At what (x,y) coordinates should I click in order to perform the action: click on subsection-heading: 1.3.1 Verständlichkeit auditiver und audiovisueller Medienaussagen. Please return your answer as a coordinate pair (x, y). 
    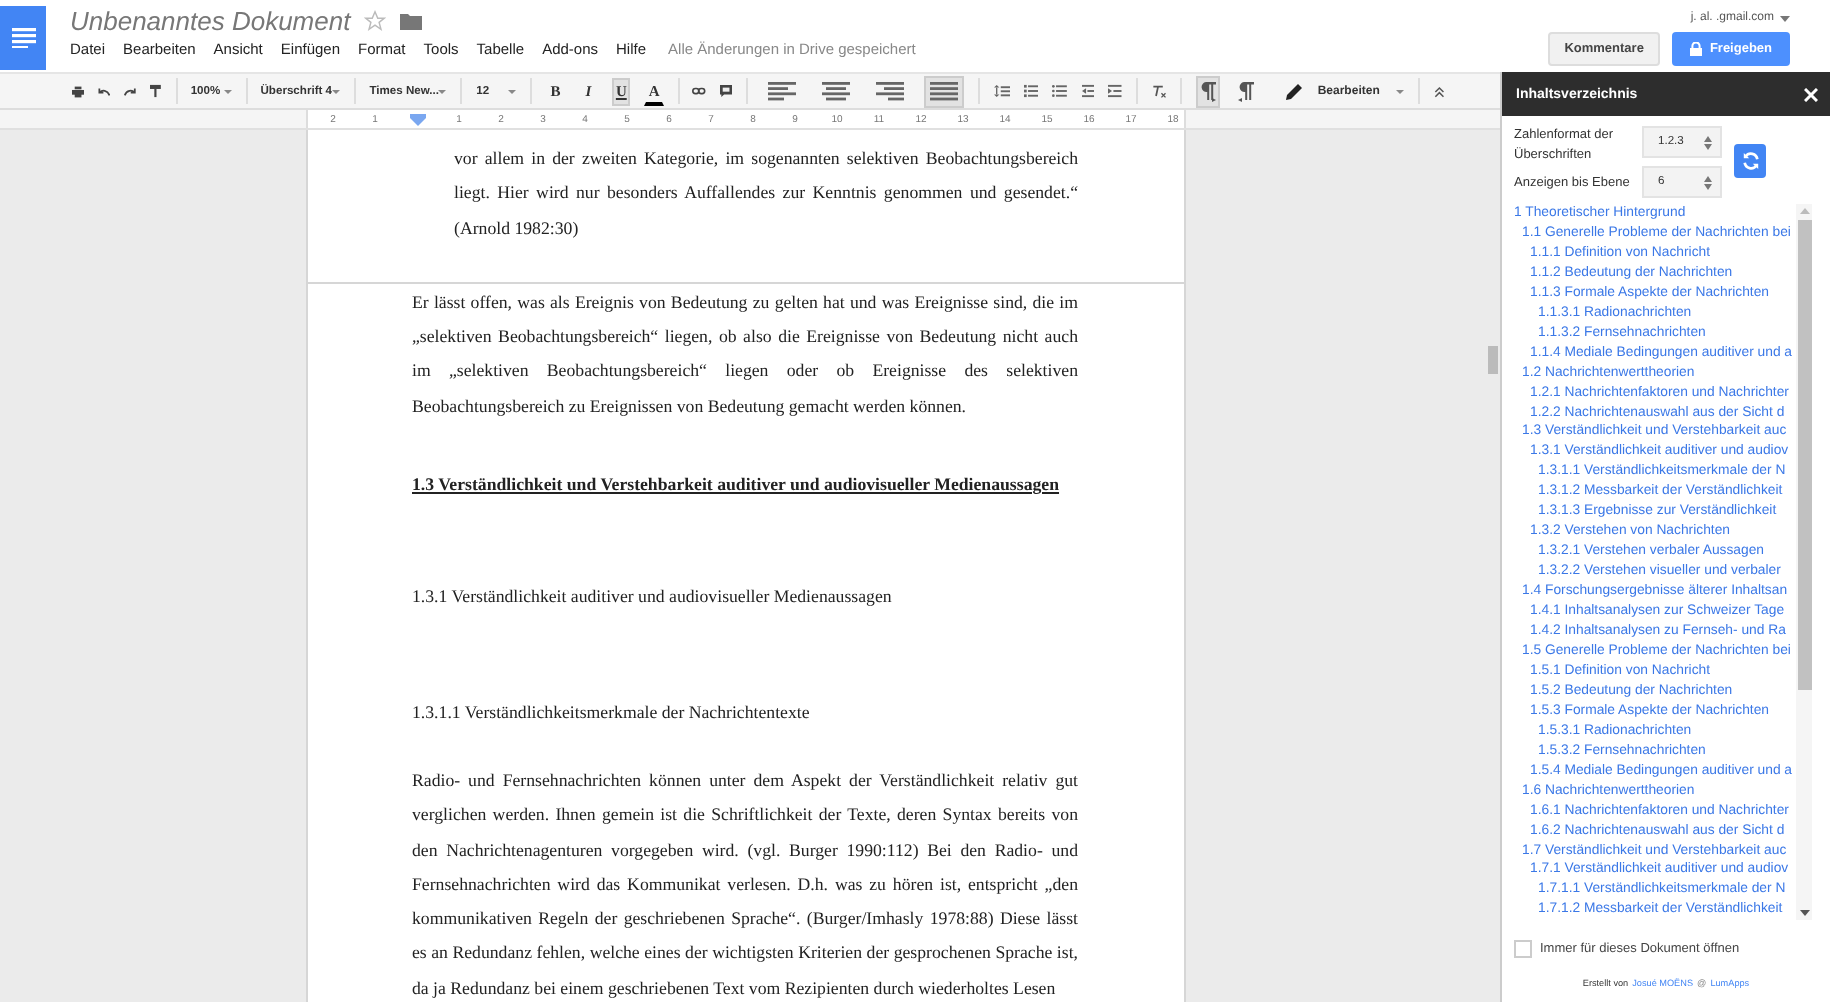
    Looking at the image, I should click on (652, 597).